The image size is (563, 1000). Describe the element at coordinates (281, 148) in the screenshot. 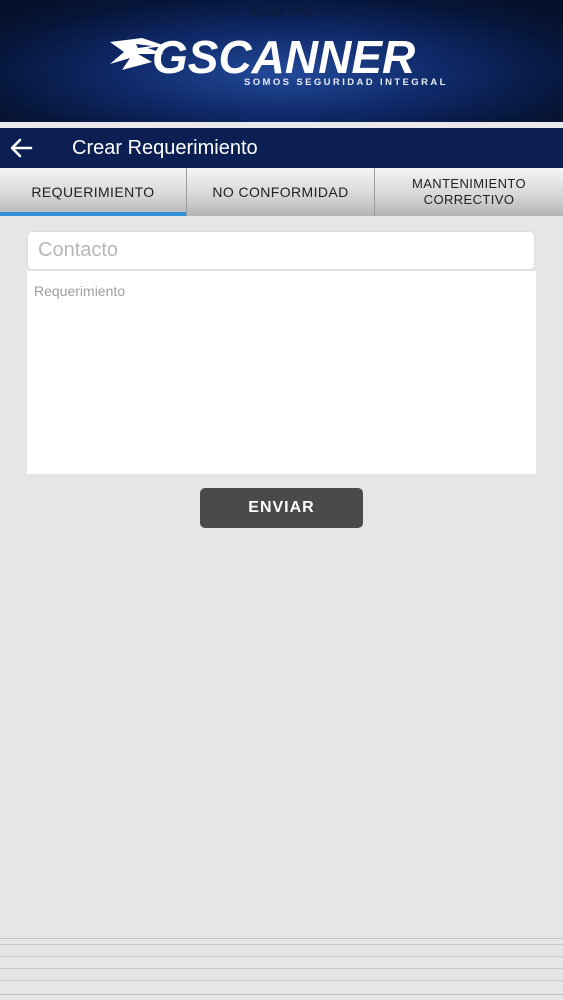

I see `navigation-bar: Crear Requerimiento` at that location.